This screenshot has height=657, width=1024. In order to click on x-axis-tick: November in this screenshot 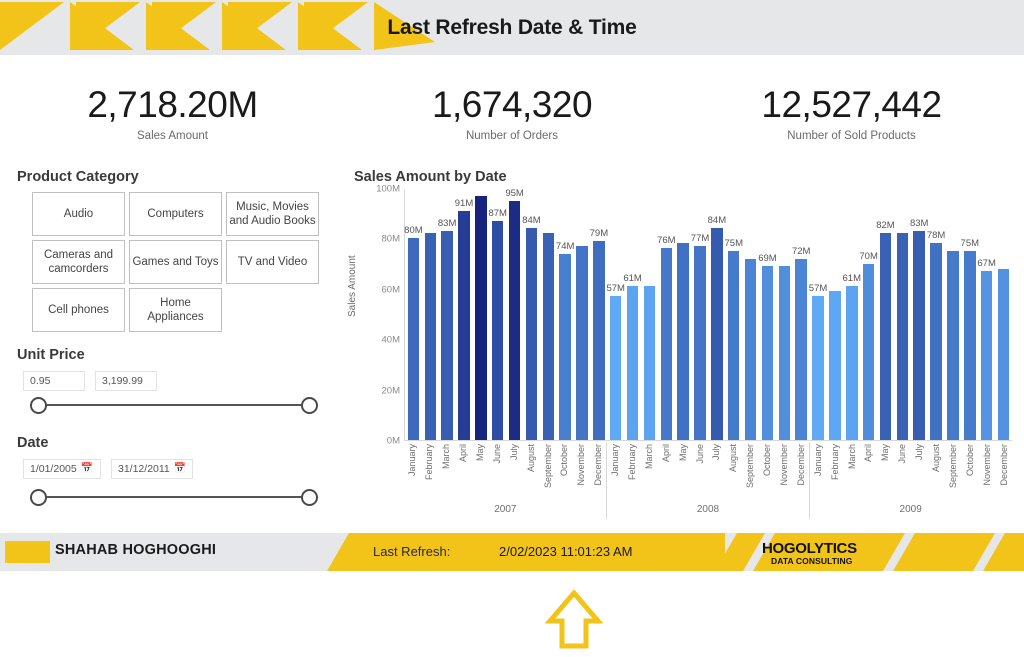, I will do `click(784, 465)`.